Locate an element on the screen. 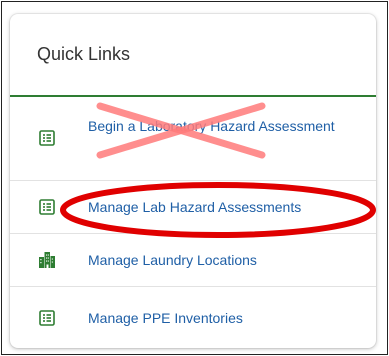  link-label: Manage Lab Hazard Assessments is located at coordinates (222, 207).